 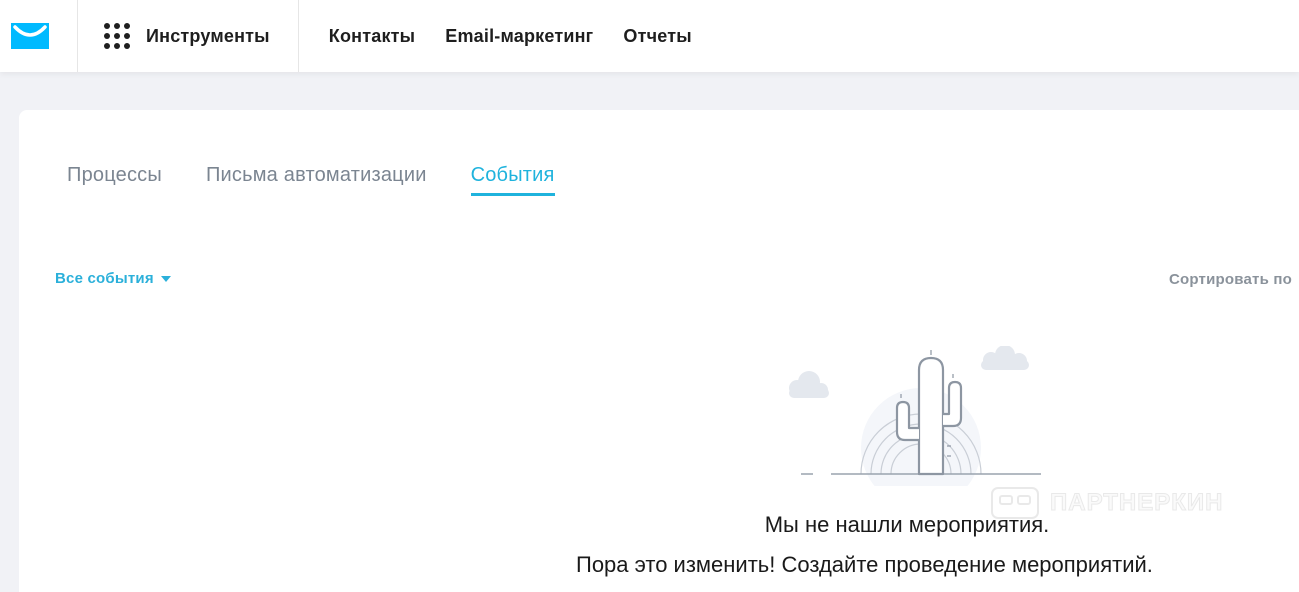 I want to click on tools-label: Инструменты, so click(x=208, y=35).